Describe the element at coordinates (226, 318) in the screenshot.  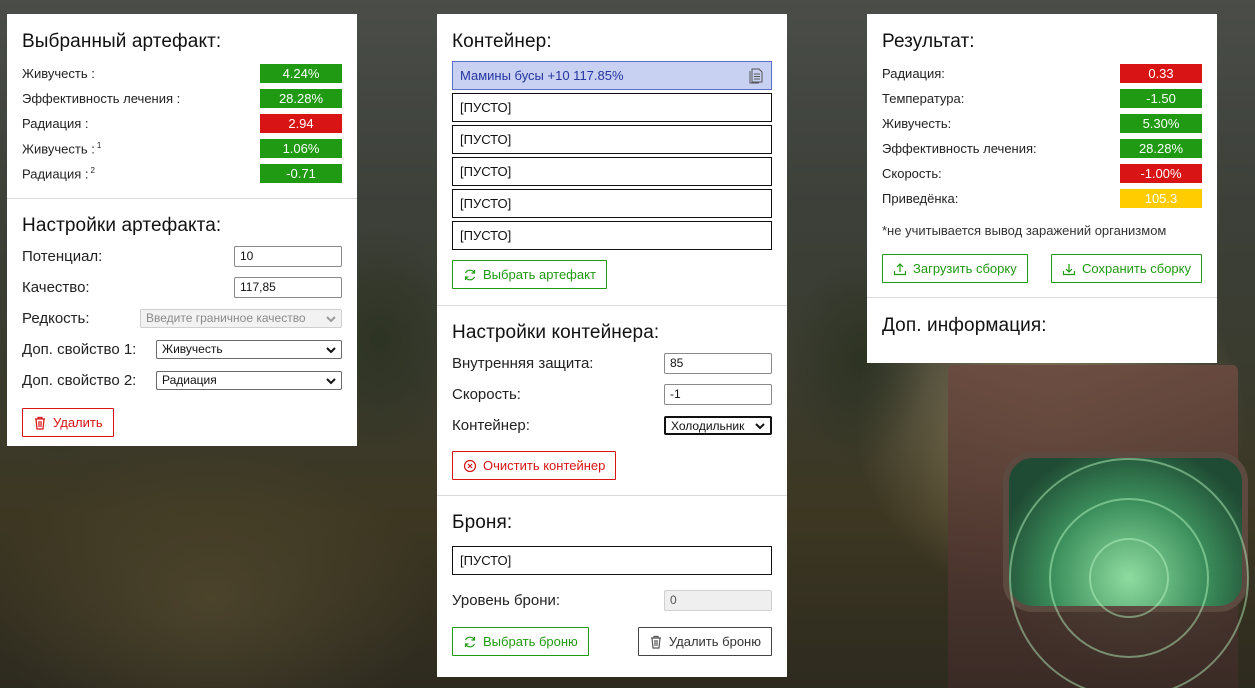
I see `rarity-select-value: Введите граничное качество` at that location.